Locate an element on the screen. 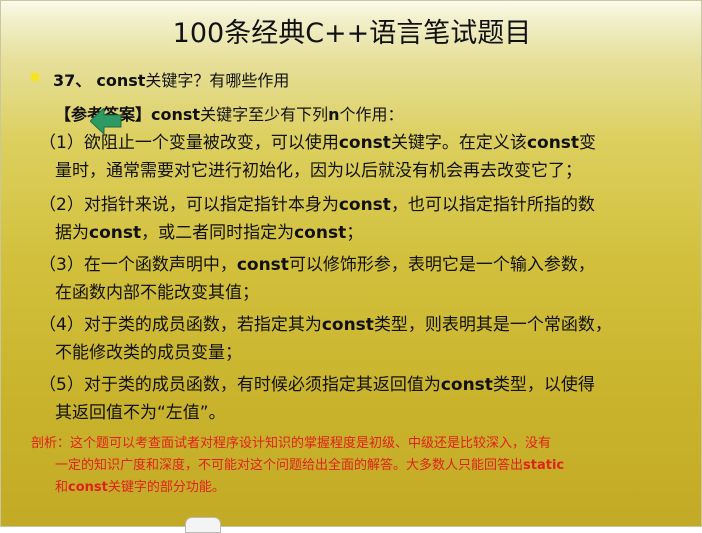 The height and width of the screenshot is (533, 702). body-text: 关键字。在定义该 is located at coordinates (458, 143).